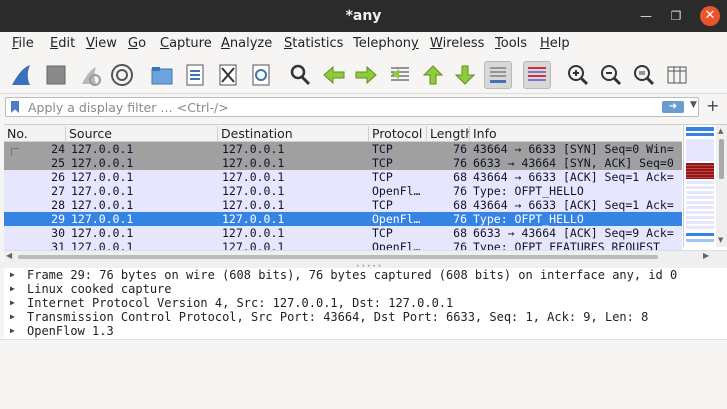  I want to click on column-header-destination: Destination, so click(293, 133).